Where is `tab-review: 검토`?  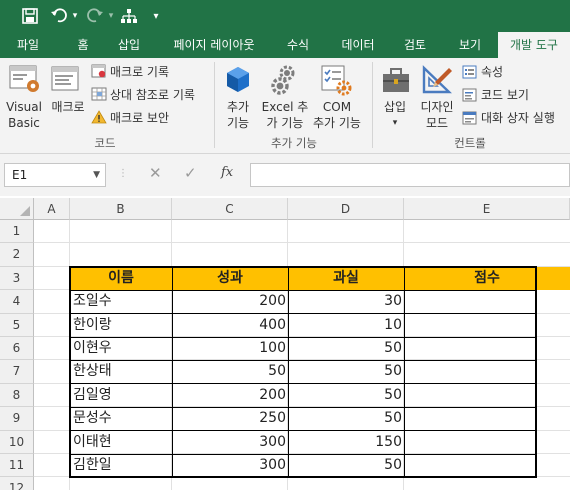 tab-review: 검토 is located at coordinates (415, 45).